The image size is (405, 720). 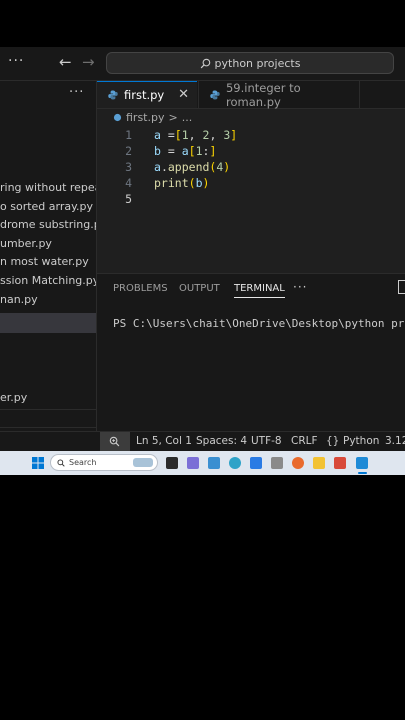 I want to click on windows-start-icon, so click(x=38, y=463).